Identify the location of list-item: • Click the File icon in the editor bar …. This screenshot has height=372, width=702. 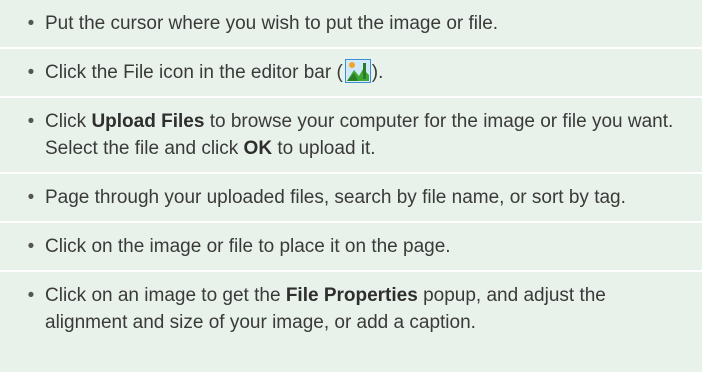
(351, 73).